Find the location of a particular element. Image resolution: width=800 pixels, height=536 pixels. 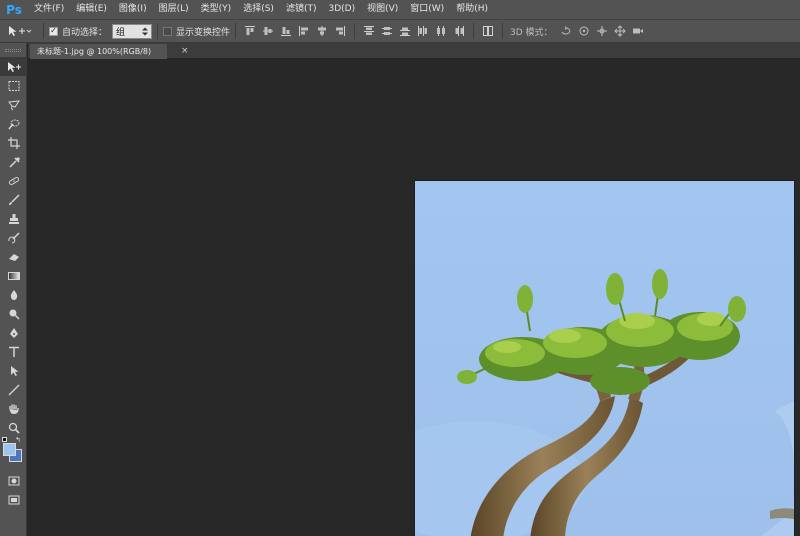

eraser-icon is located at coordinates (13, 257).